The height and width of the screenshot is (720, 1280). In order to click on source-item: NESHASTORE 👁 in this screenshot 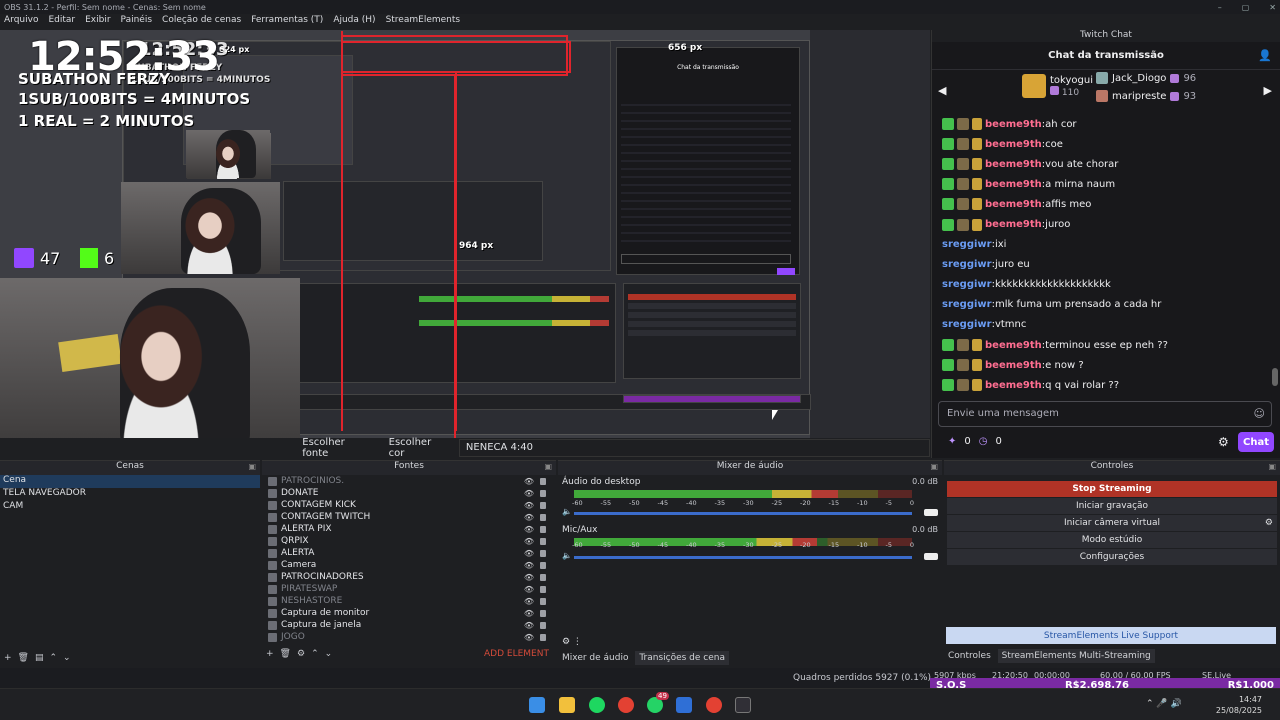, I will do `click(409, 601)`.